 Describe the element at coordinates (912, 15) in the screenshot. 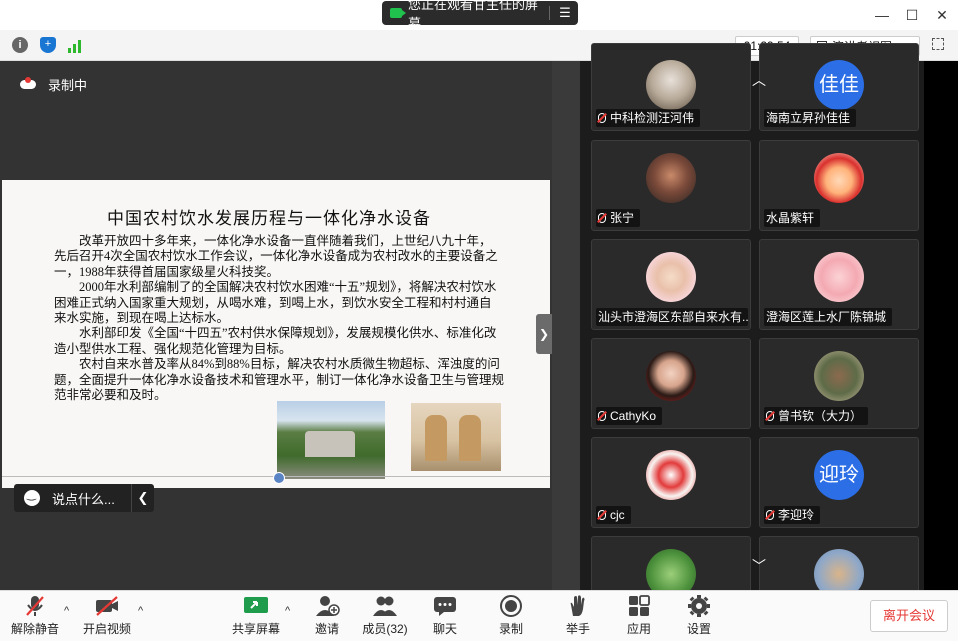

I see `maximize-icon: ☐` at that location.